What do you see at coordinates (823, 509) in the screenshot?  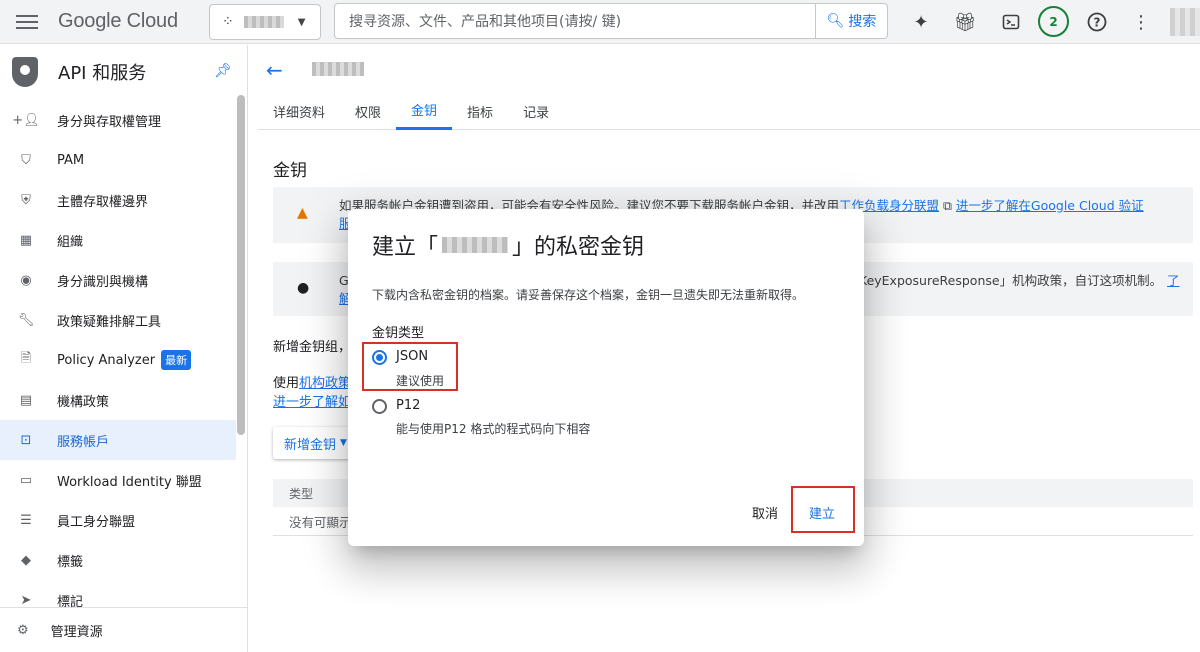 I see `create-button-highlight` at bounding box center [823, 509].